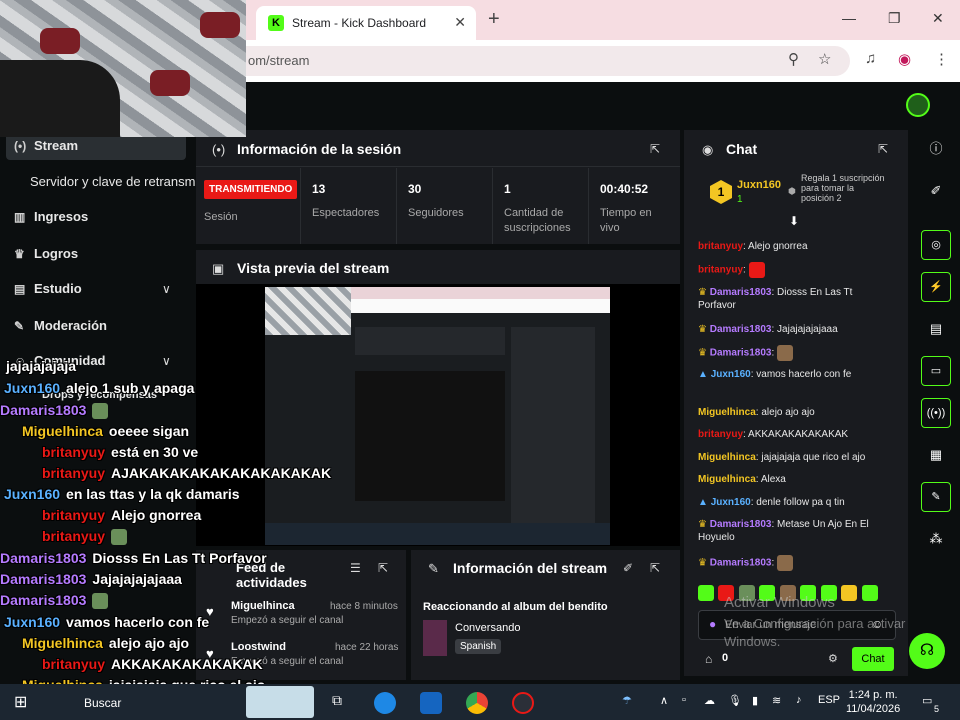 This screenshot has height=720, width=960. I want to click on chrome-icon, so click(477, 703).